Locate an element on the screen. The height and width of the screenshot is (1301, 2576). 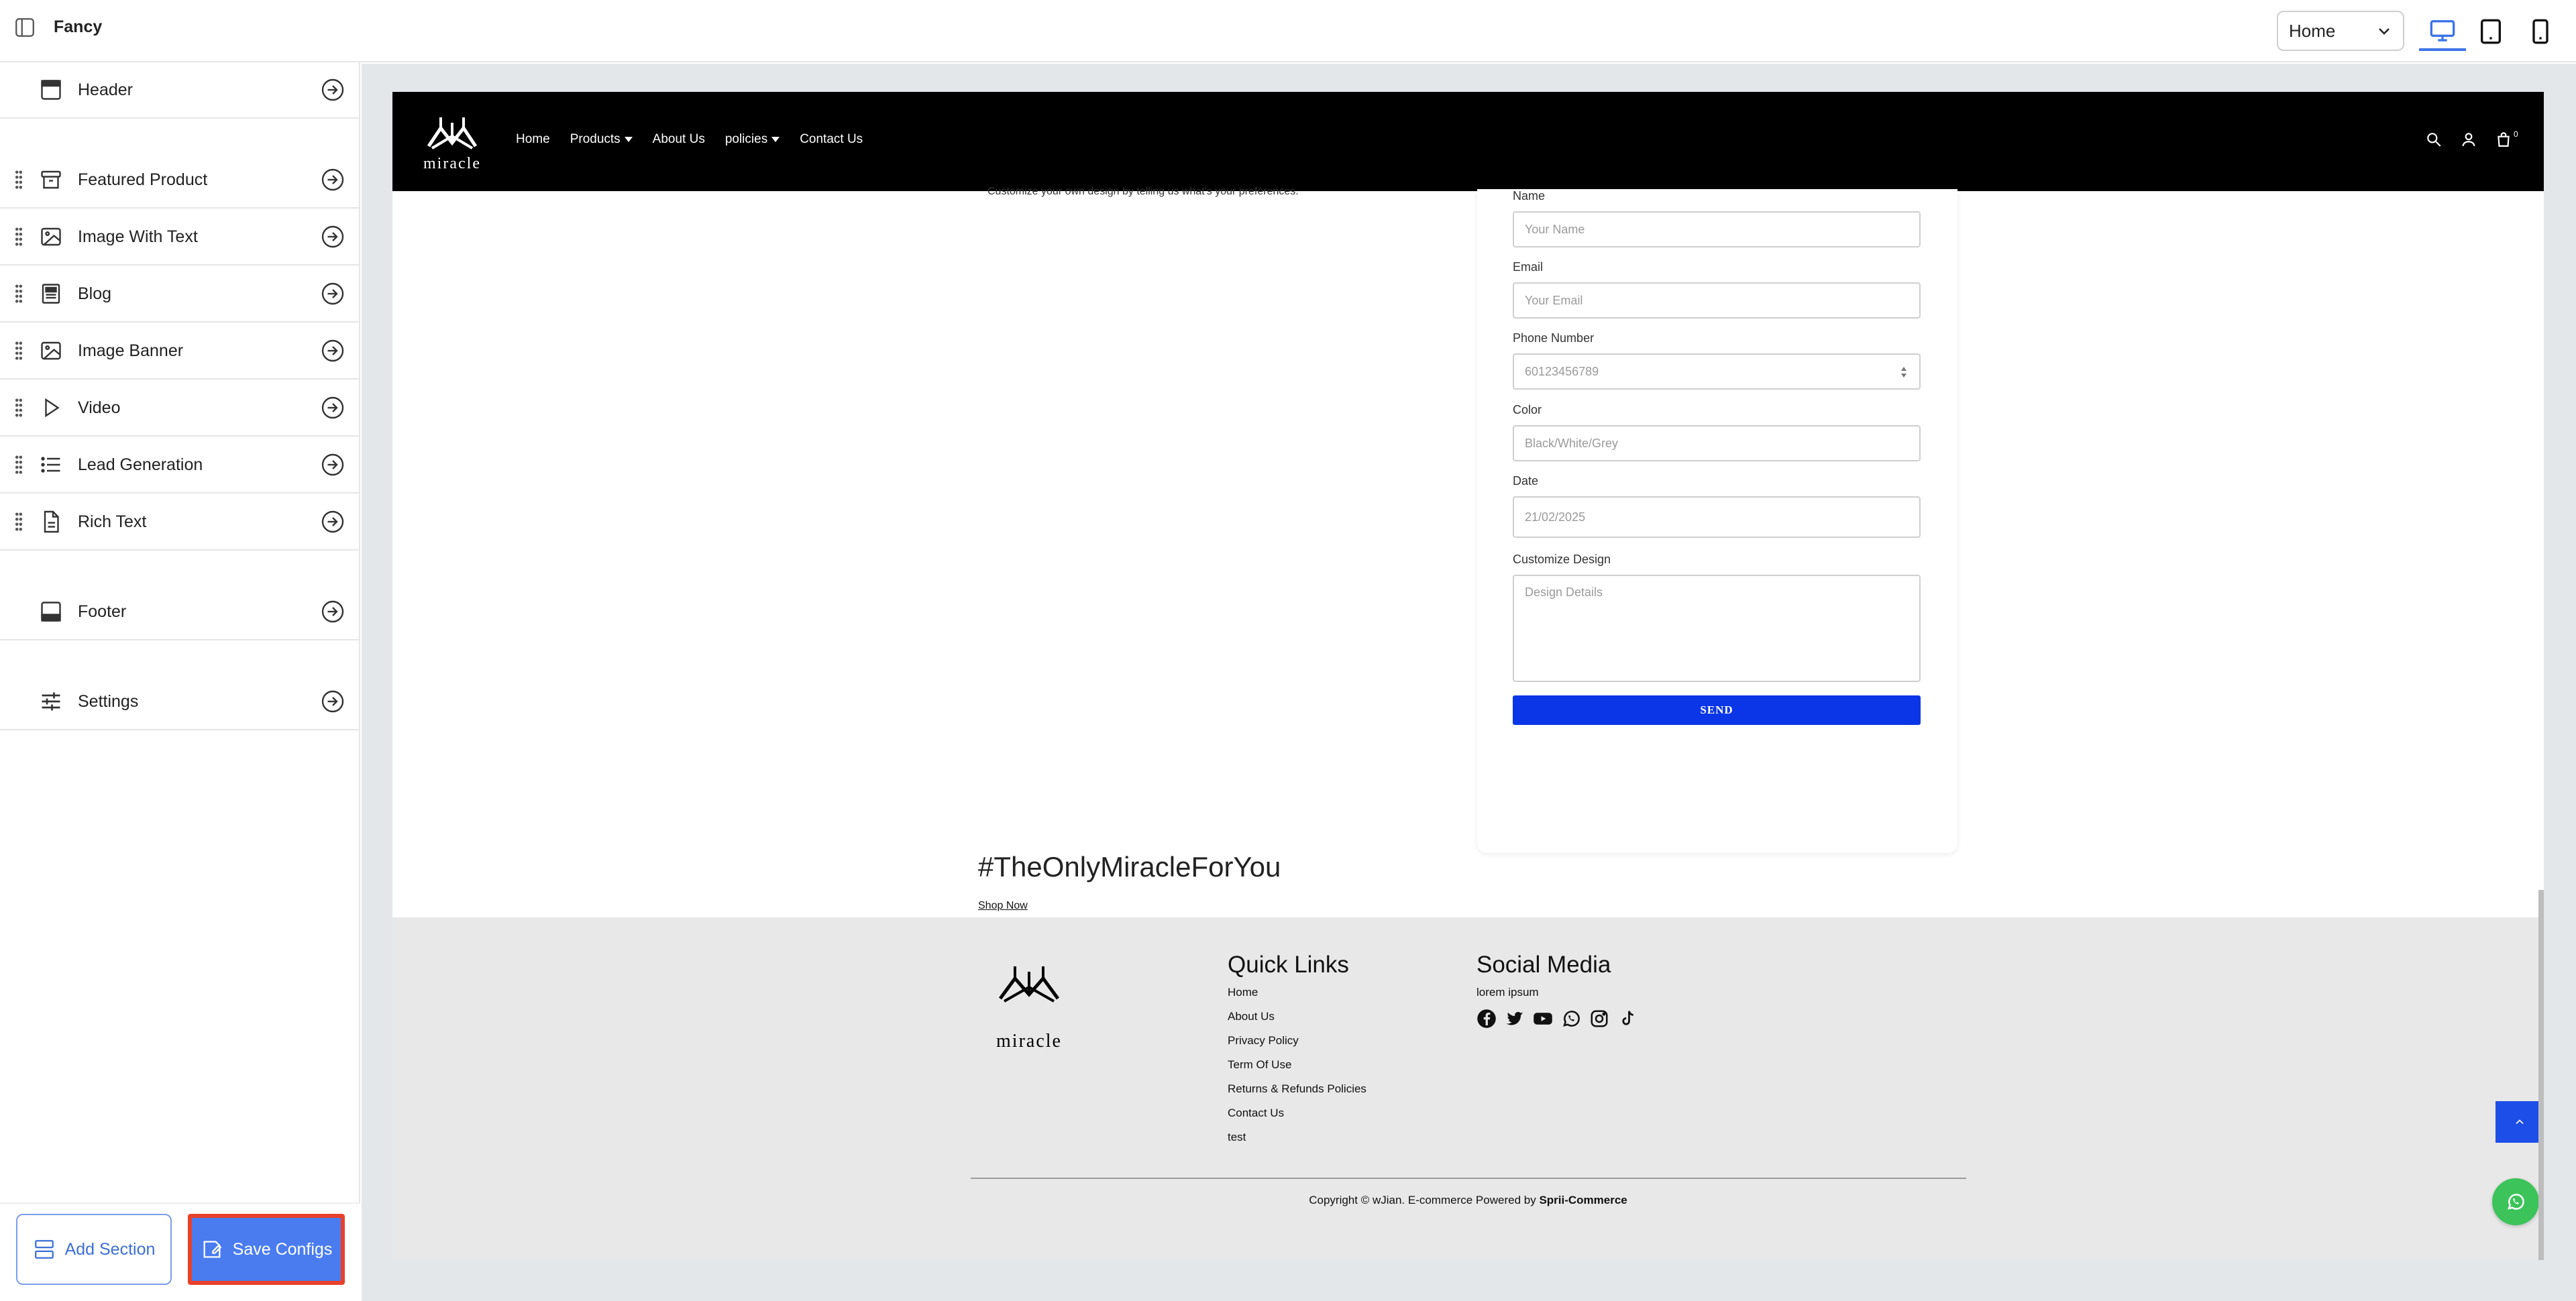
twitter-icon is located at coordinates (1515, 1019).